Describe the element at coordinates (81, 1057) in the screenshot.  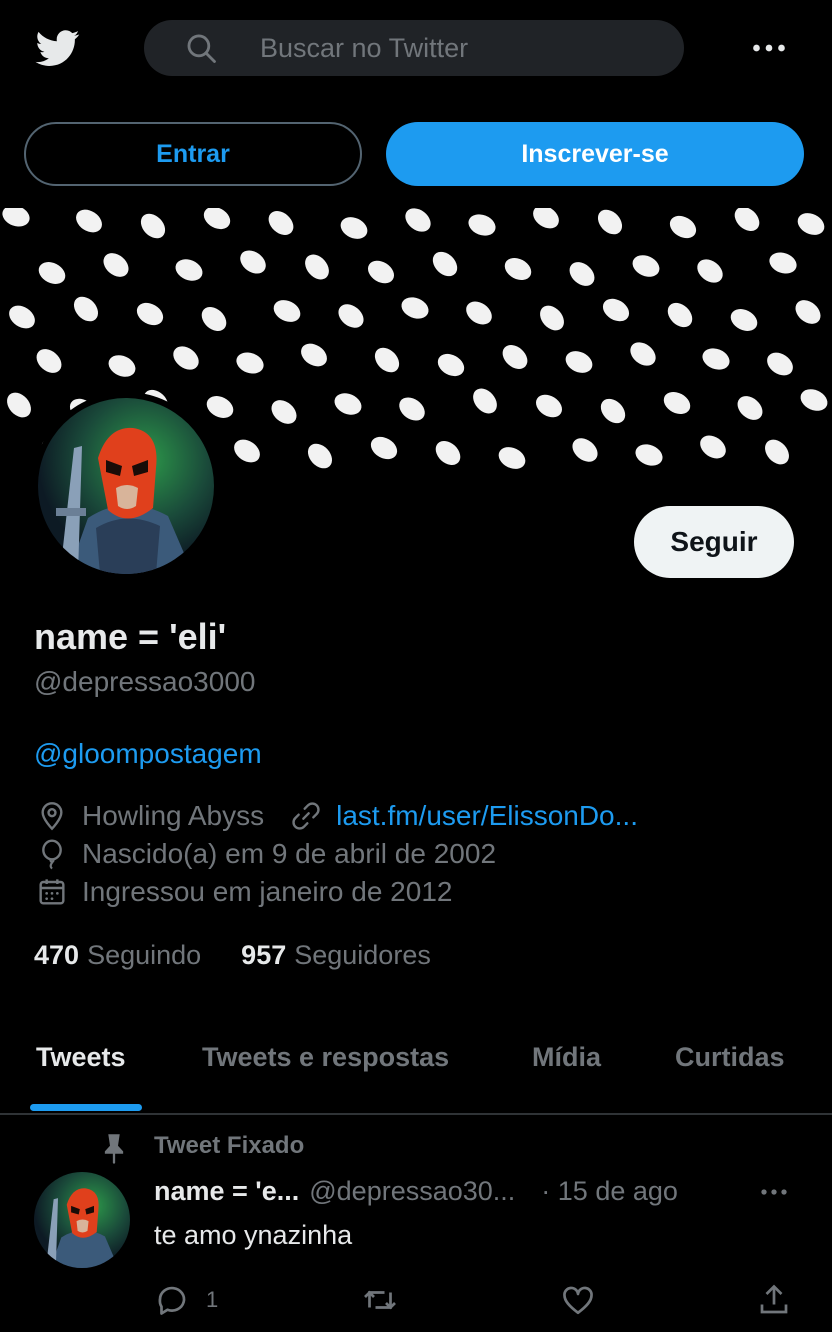
I see `tab-tweets: Tweets` at that location.